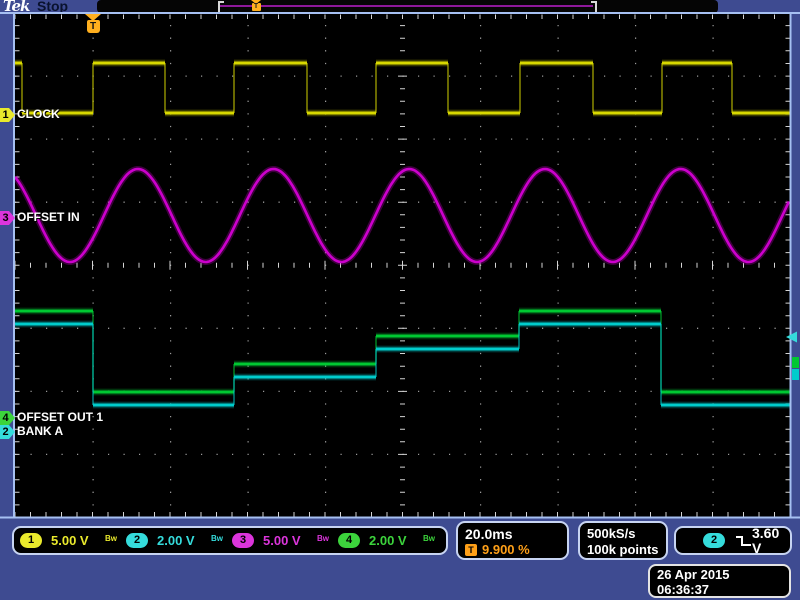 This screenshot has height=600, width=800. I want to click on channel-2-label: BANK A, so click(40, 431).